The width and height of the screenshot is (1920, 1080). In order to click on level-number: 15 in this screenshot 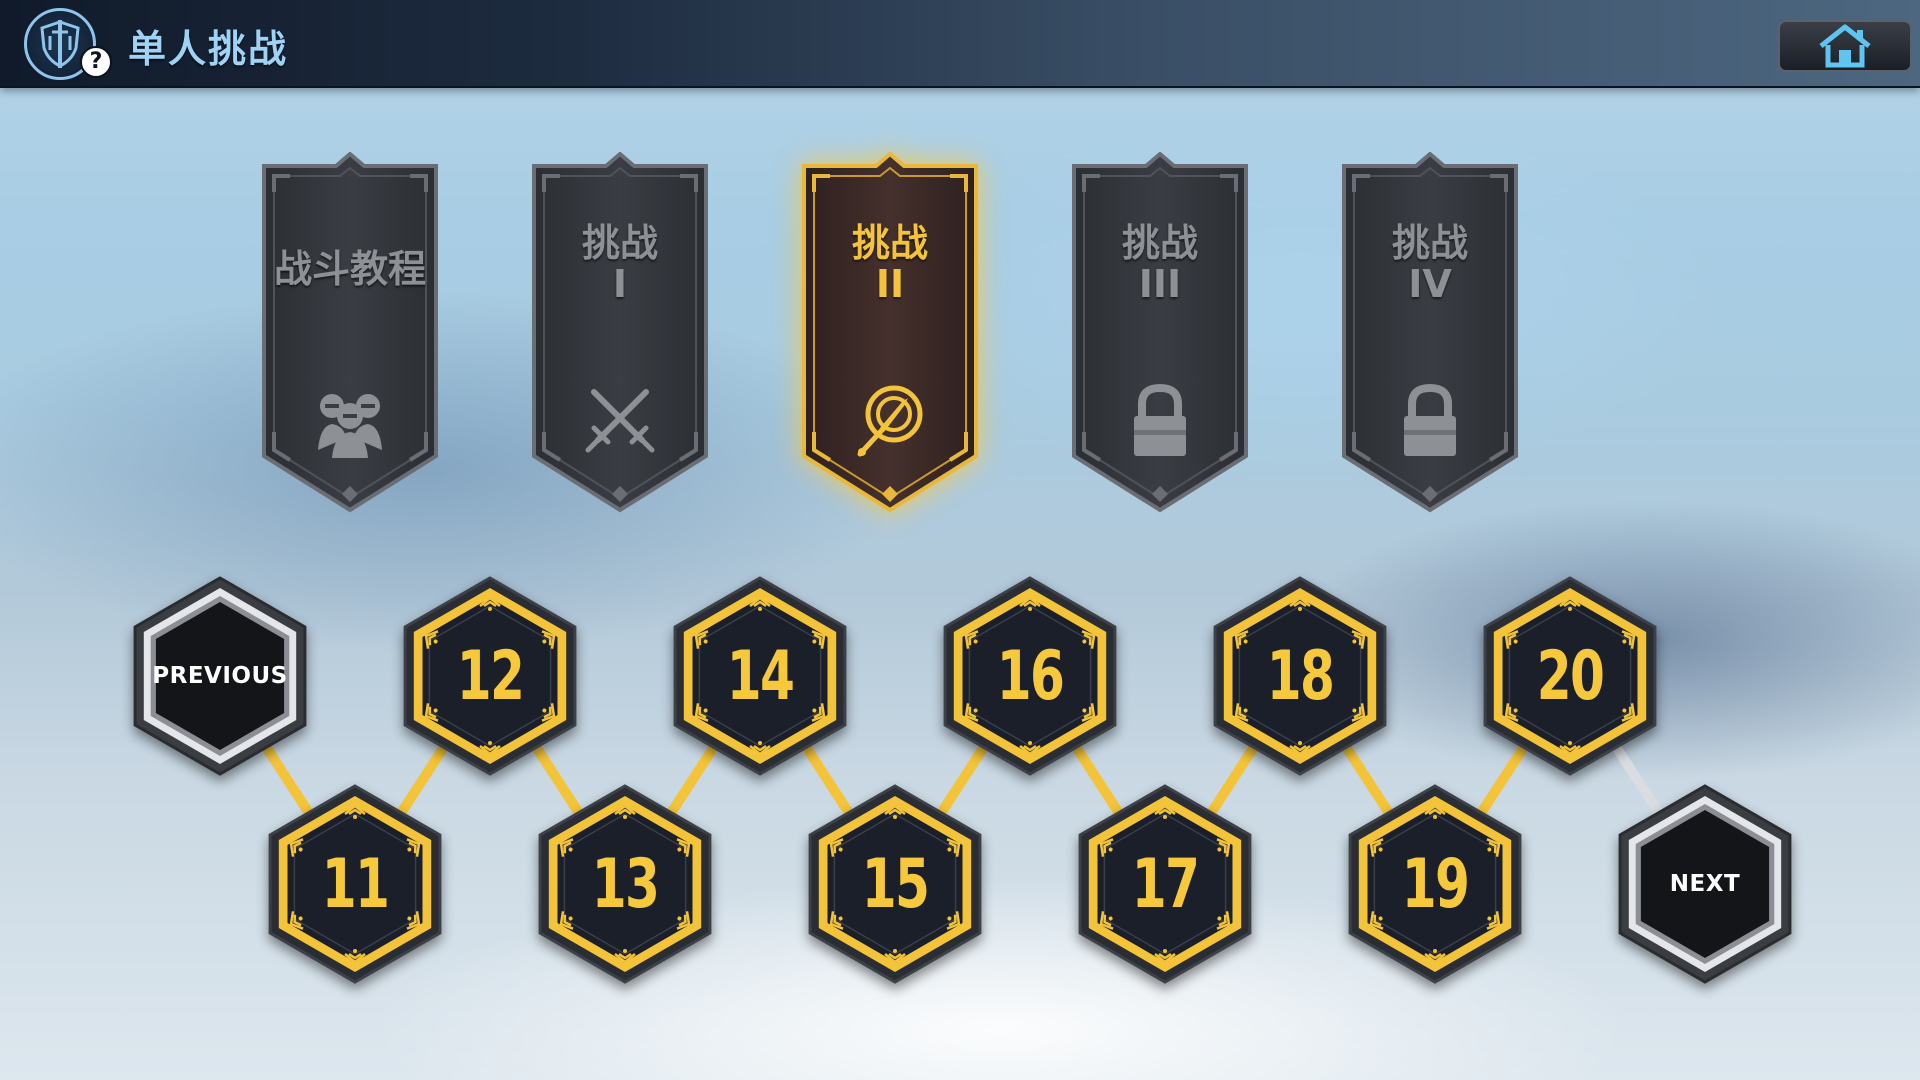, I will do `click(895, 884)`.